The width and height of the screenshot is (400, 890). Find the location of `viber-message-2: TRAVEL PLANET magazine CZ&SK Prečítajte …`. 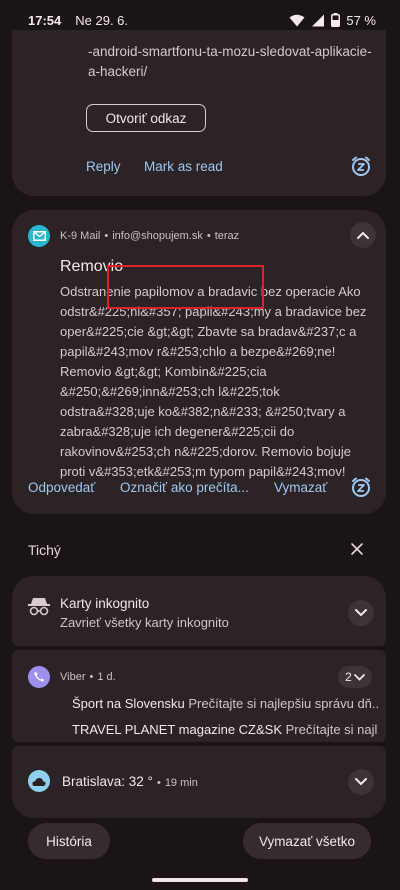

viber-message-2: TRAVEL PLANET magazine CZ&SK Prečítajte … is located at coordinates (225, 729).